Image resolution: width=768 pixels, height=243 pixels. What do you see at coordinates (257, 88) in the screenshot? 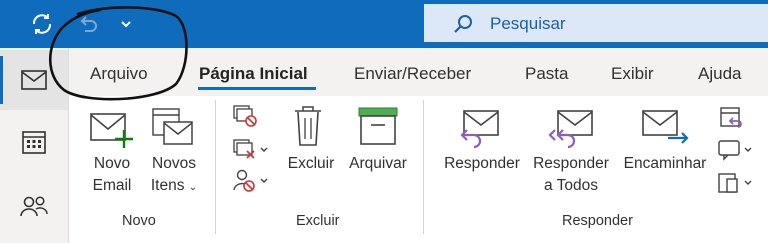
I see `active-tab-indicator` at bounding box center [257, 88].